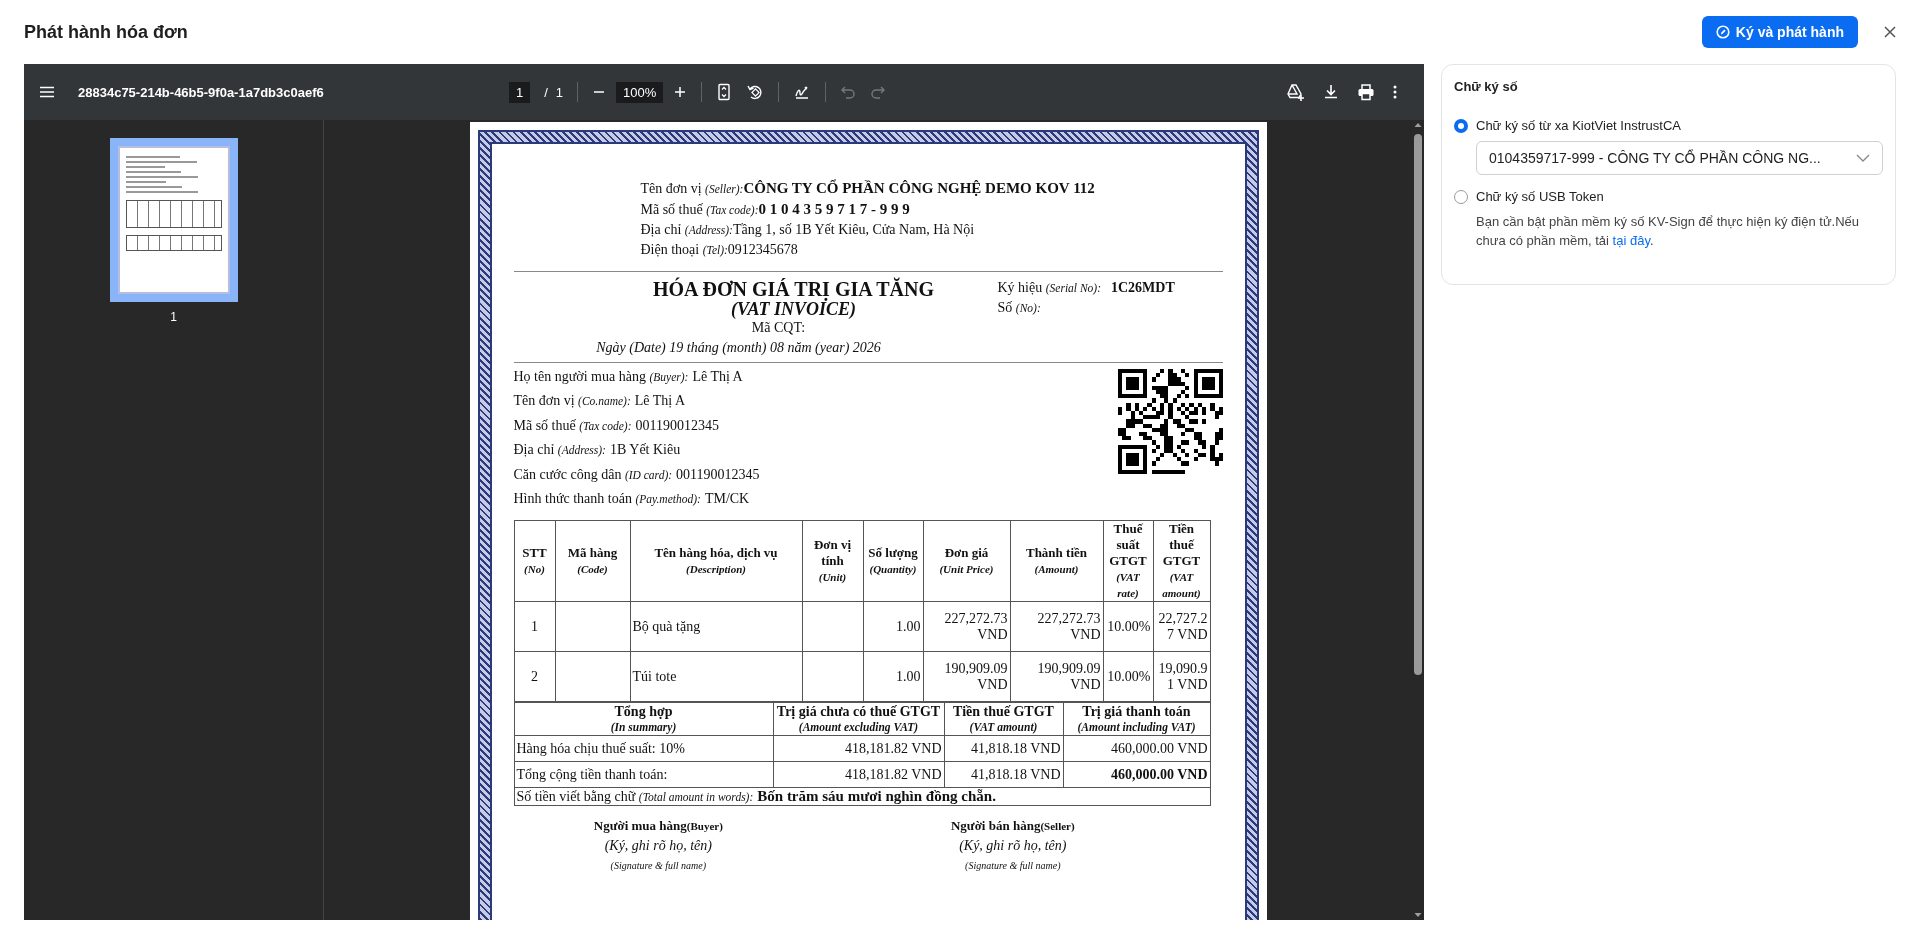 This screenshot has height=945, width=1920. I want to click on column-header: STT (No), so click(534, 561).